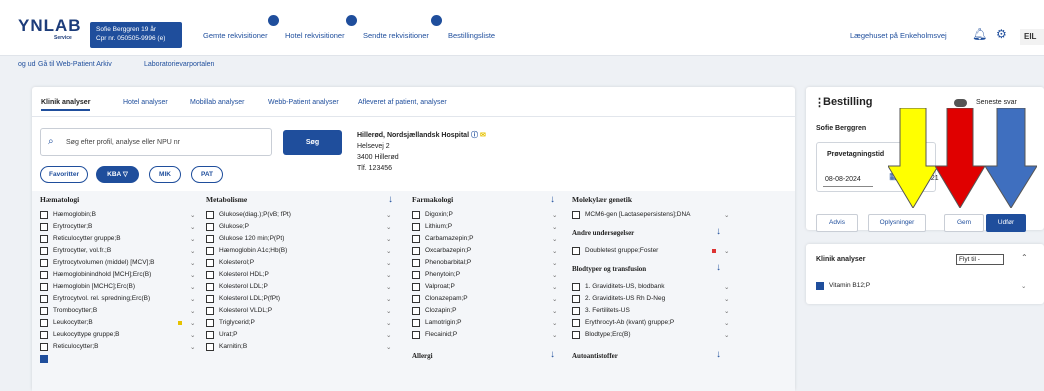  What do you see at coordinates (487, 215) in the screenshot?
I see `list-item: Digoxin;P ⌄` at bounding box center [487, 215].